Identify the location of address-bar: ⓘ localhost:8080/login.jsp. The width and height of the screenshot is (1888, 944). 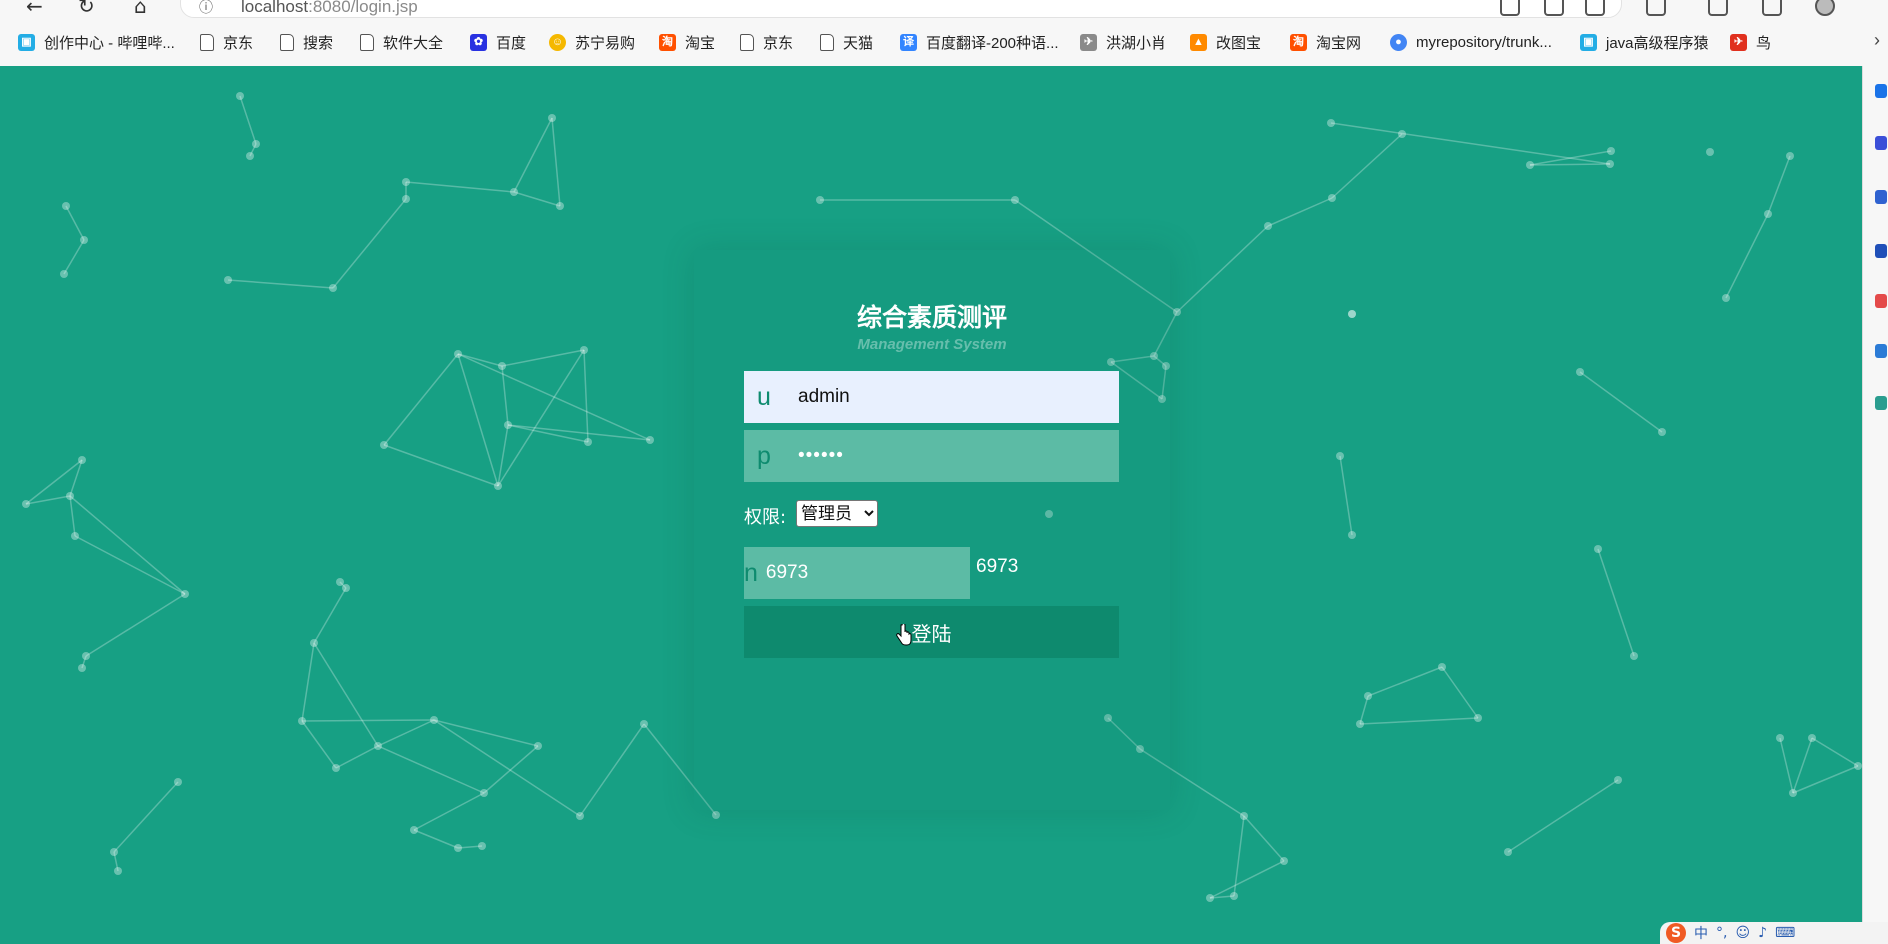
(901, 9).